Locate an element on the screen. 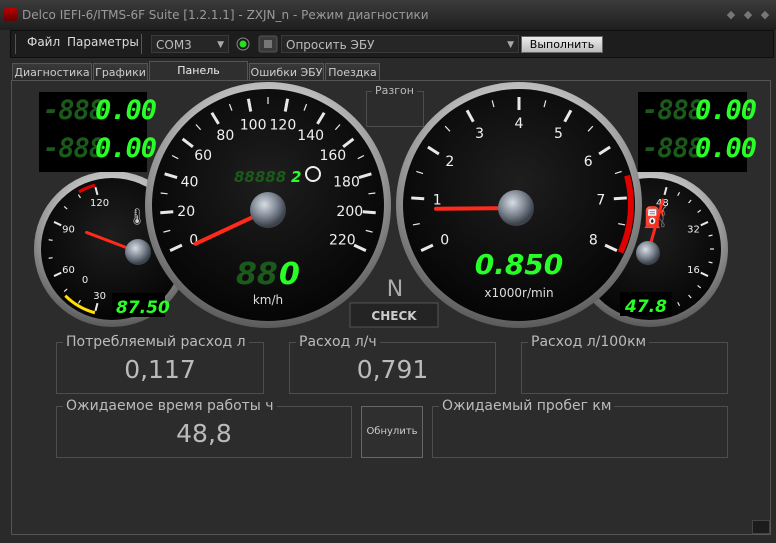  right-lcd-row2: 0.00 is located at coordinates (726, 148).